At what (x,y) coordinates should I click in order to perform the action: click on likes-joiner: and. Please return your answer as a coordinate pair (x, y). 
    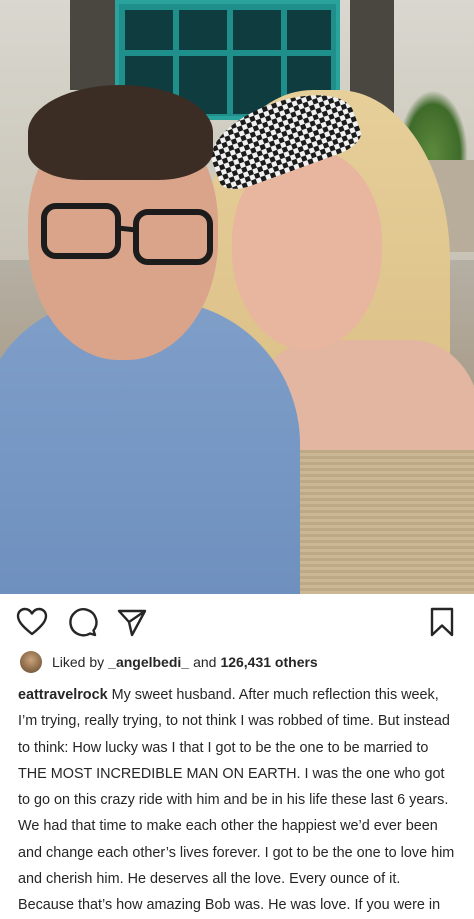
    Looking at the image, I should click on (205, 662).